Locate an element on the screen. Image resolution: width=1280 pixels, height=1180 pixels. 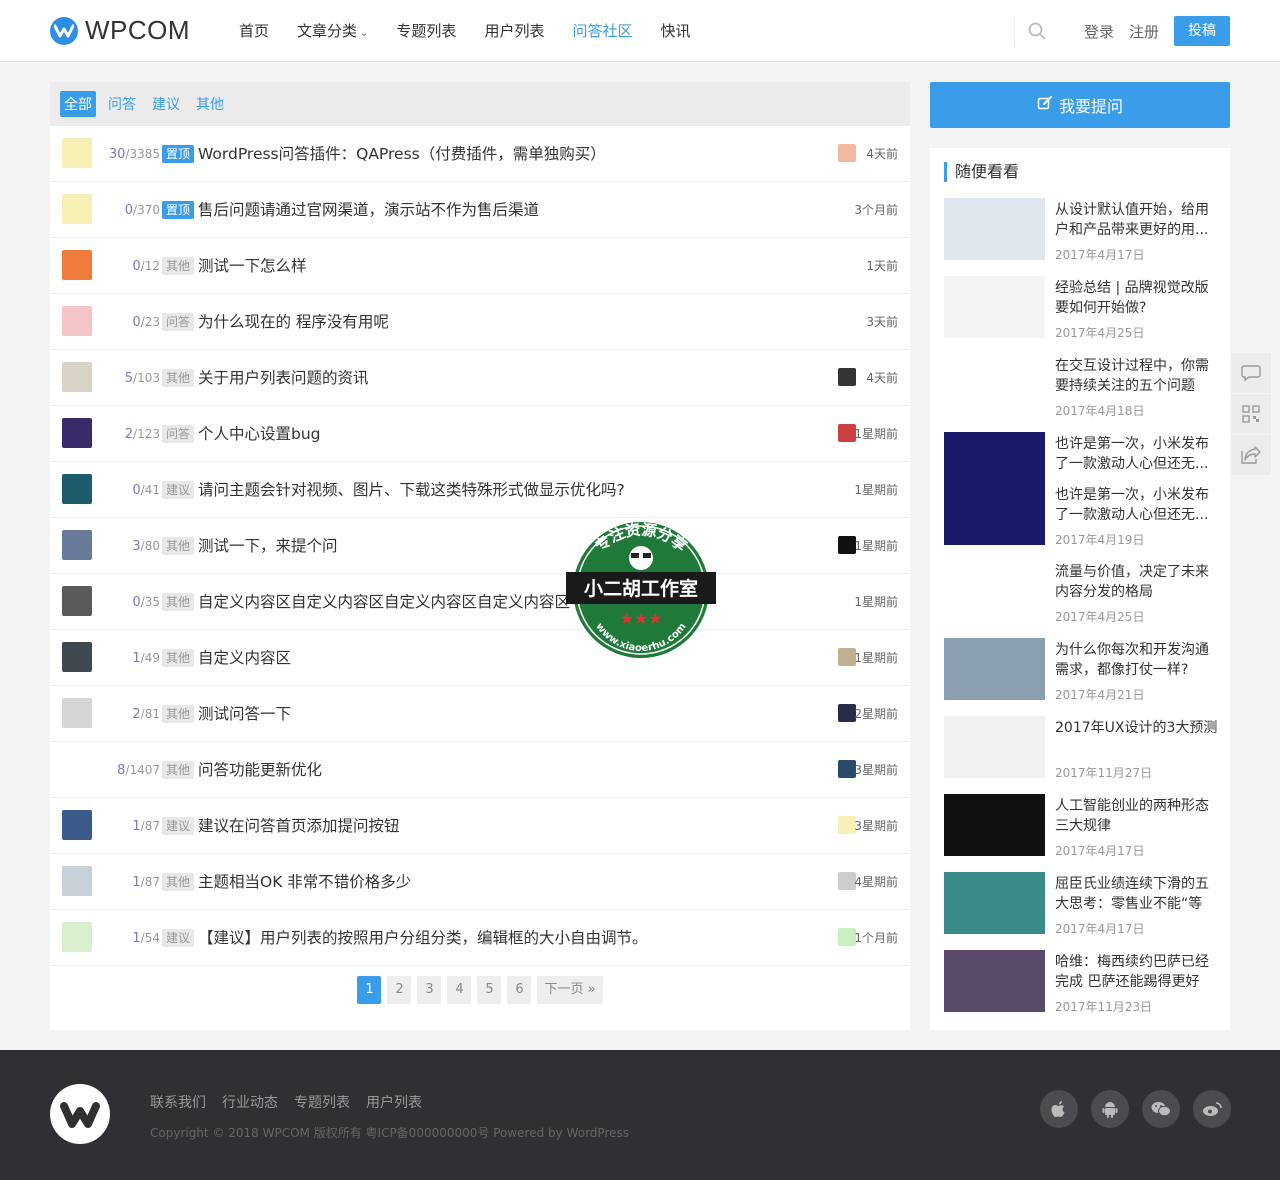
footer-link: 行业动态 is located at coordinates (250, 1102).